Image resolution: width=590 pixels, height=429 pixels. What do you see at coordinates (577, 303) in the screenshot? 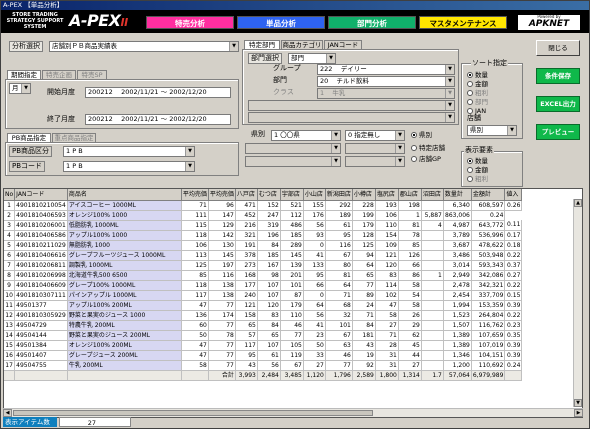
I see `vertical-scrollbar: ▲ ▼` at bounding box center [577, 303].